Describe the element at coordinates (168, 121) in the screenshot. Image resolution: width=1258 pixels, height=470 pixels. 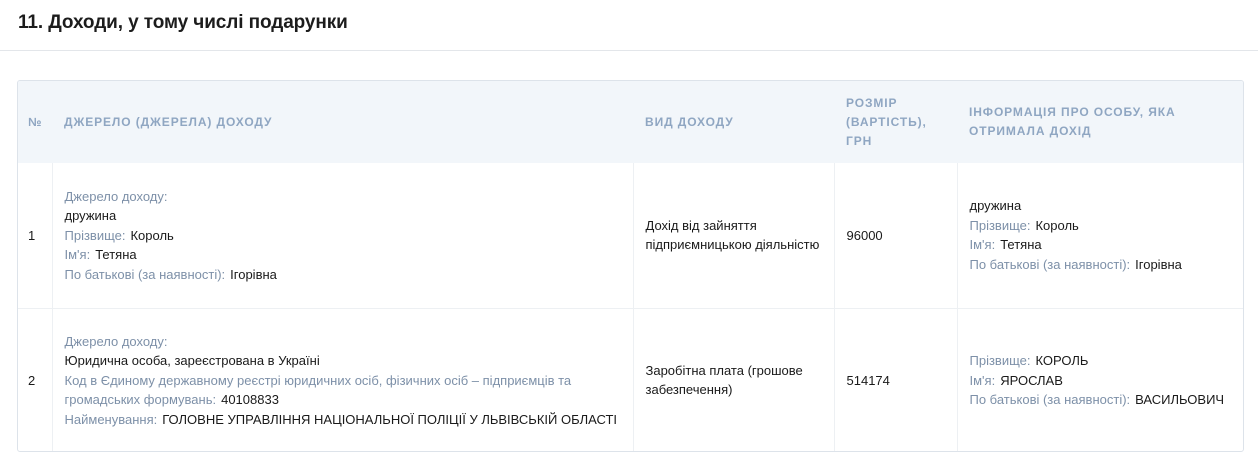
I see `header-source: Джерело (джерела) доходу` at that location.